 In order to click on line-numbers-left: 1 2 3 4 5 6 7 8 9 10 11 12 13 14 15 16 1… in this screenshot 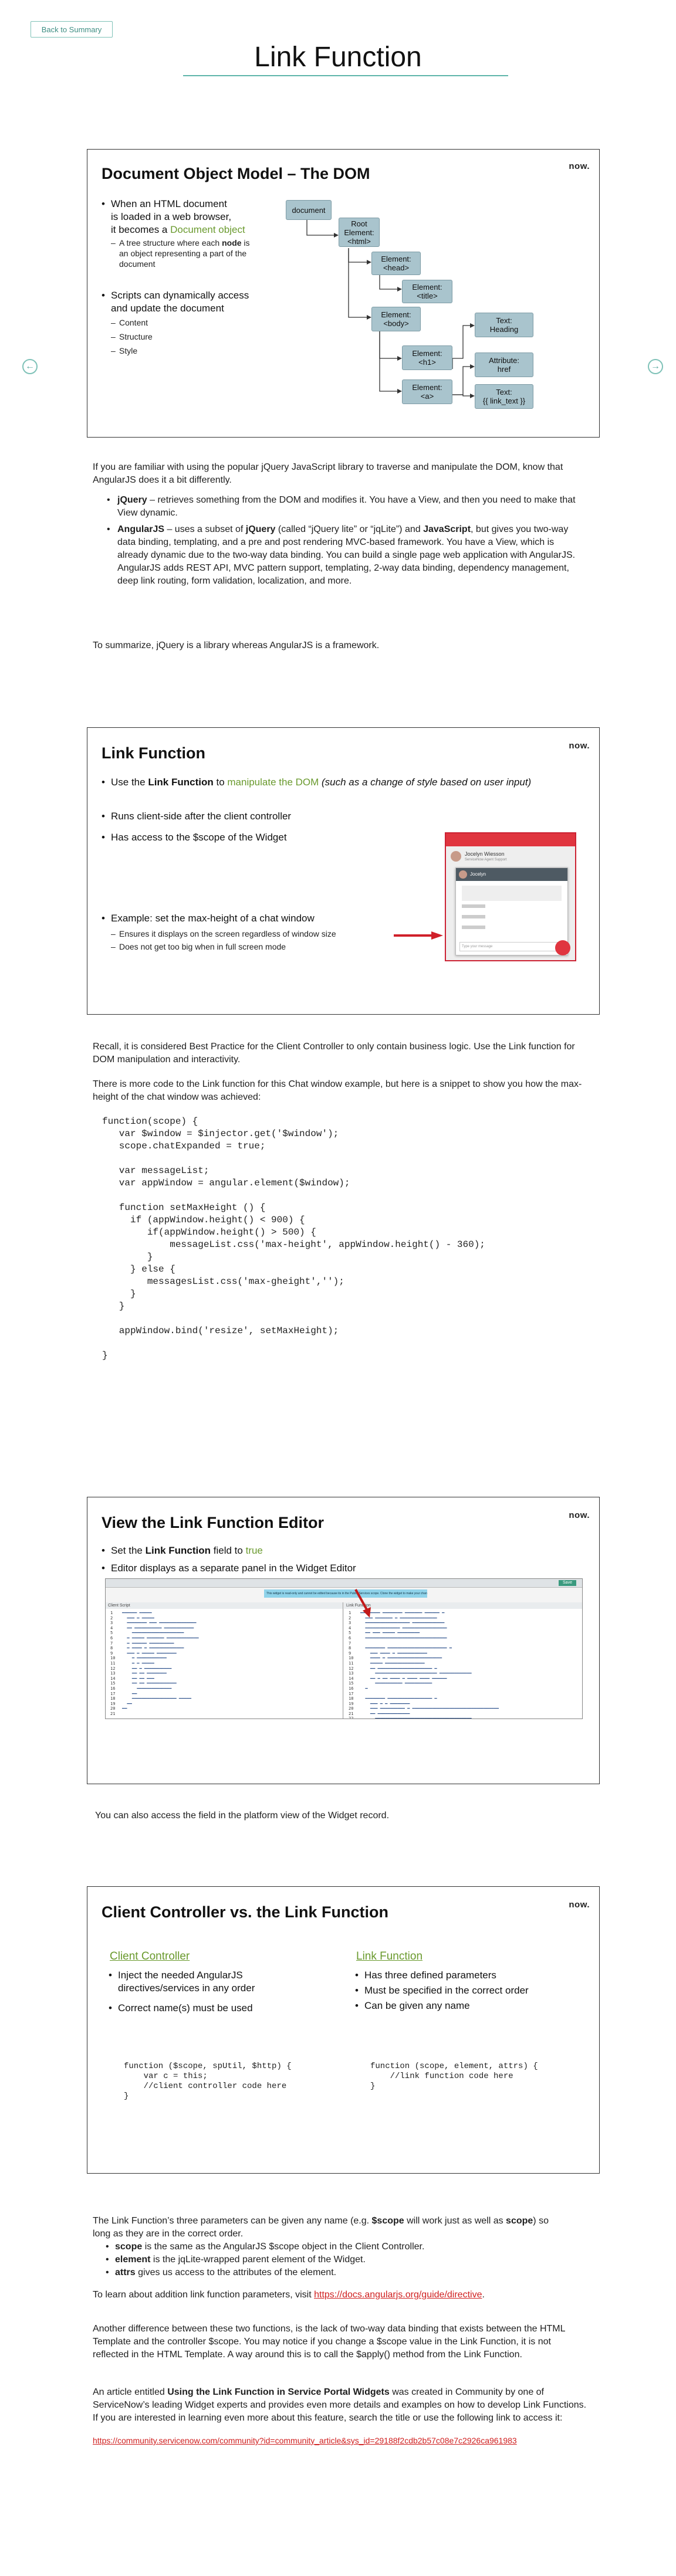, I will do `click(113, 1663)`.